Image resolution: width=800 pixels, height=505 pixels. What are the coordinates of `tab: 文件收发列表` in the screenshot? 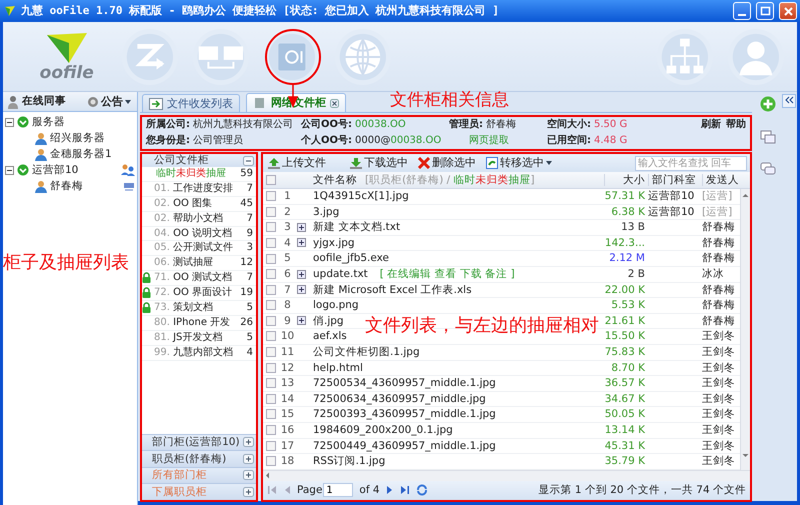 It's located at (191, 103).